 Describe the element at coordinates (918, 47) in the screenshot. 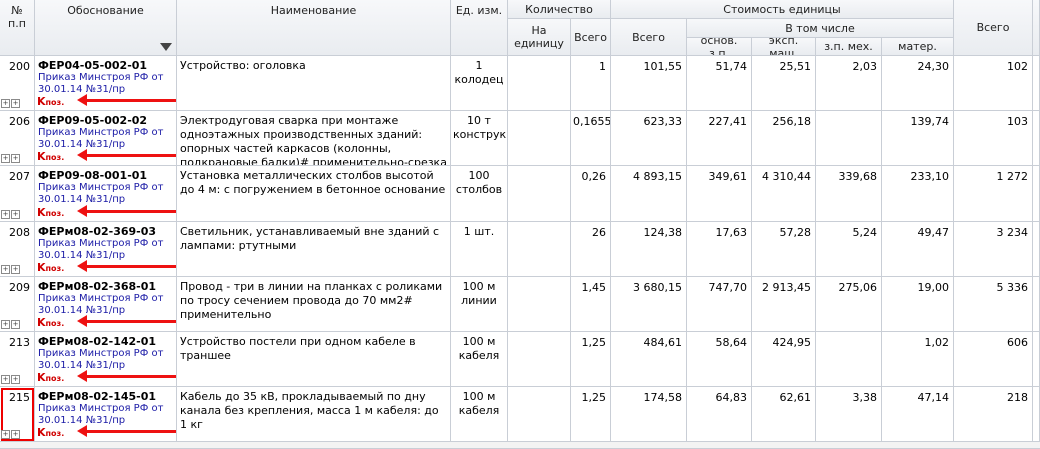

I see `col-header-material: матер.` at that location.